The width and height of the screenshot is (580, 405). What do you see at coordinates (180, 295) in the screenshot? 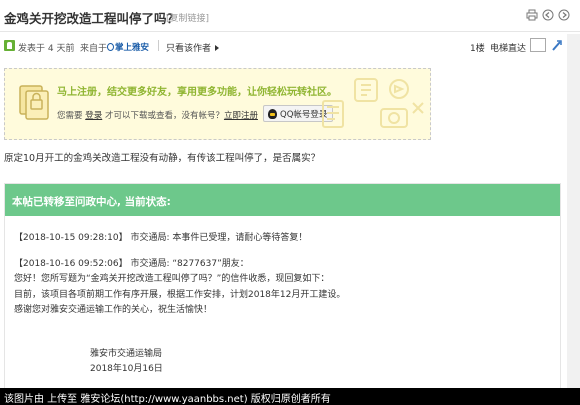
I see `reply-line-answer: 目前，该项目各项前期工作有序开展，根据工作安排，计划2018年12月开工建设。` at bounding box center [180, 295].